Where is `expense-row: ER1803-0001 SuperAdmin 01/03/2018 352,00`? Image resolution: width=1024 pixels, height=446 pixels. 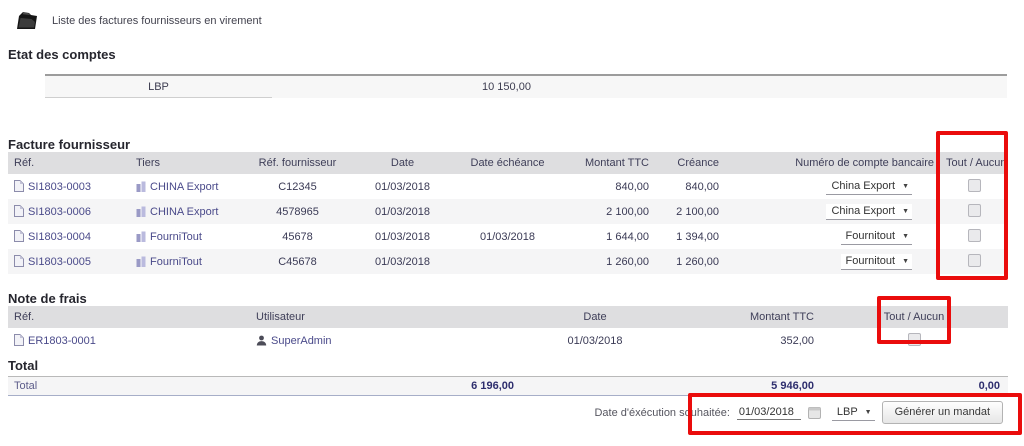 expense-row: ER1803-0001 SuperAdmin 01/03/2018 352,00 is located at coordinates (508, 340).